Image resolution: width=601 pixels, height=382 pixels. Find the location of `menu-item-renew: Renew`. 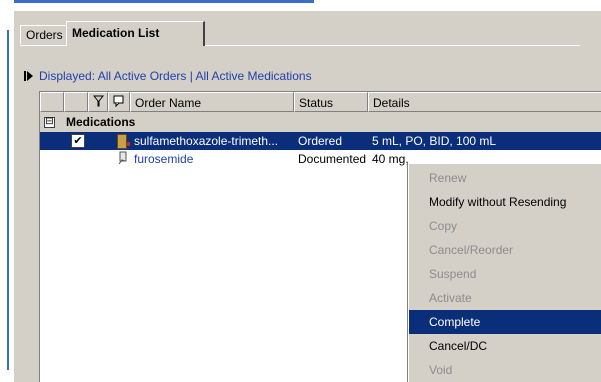

menu-item-renew: Renew is located at coordinates (505, 178).